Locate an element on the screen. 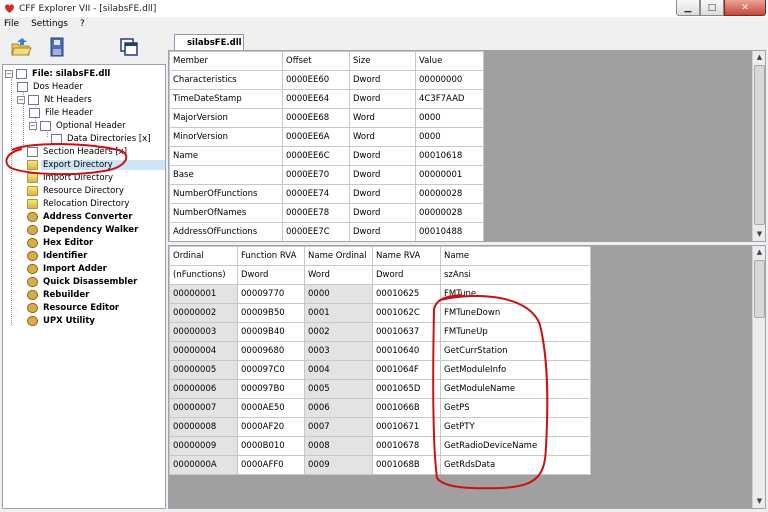  cell: FMTuneDown is located at coordinates (515, 313).